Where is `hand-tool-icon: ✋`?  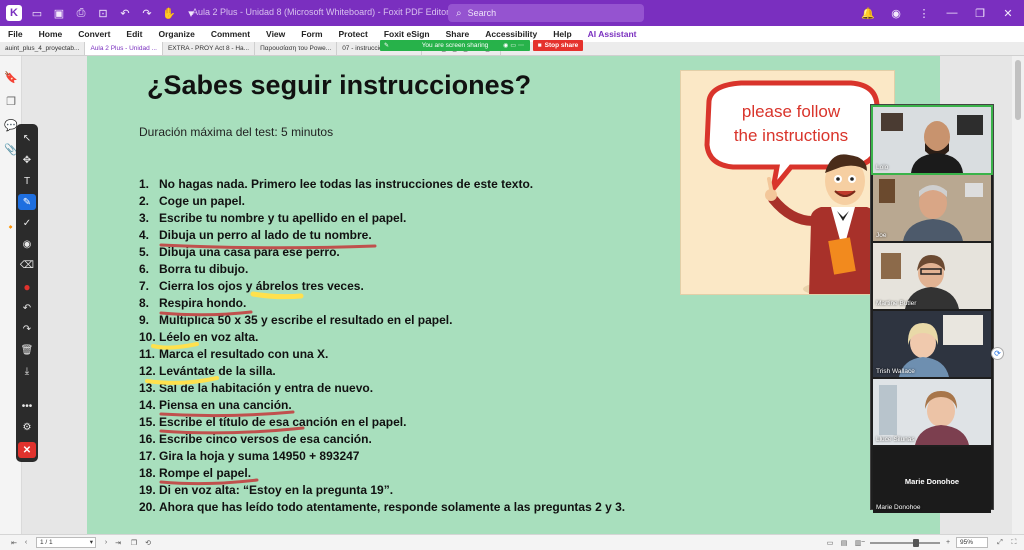 hand-tool-icon: ✋ is located at coordinates (169, 13).